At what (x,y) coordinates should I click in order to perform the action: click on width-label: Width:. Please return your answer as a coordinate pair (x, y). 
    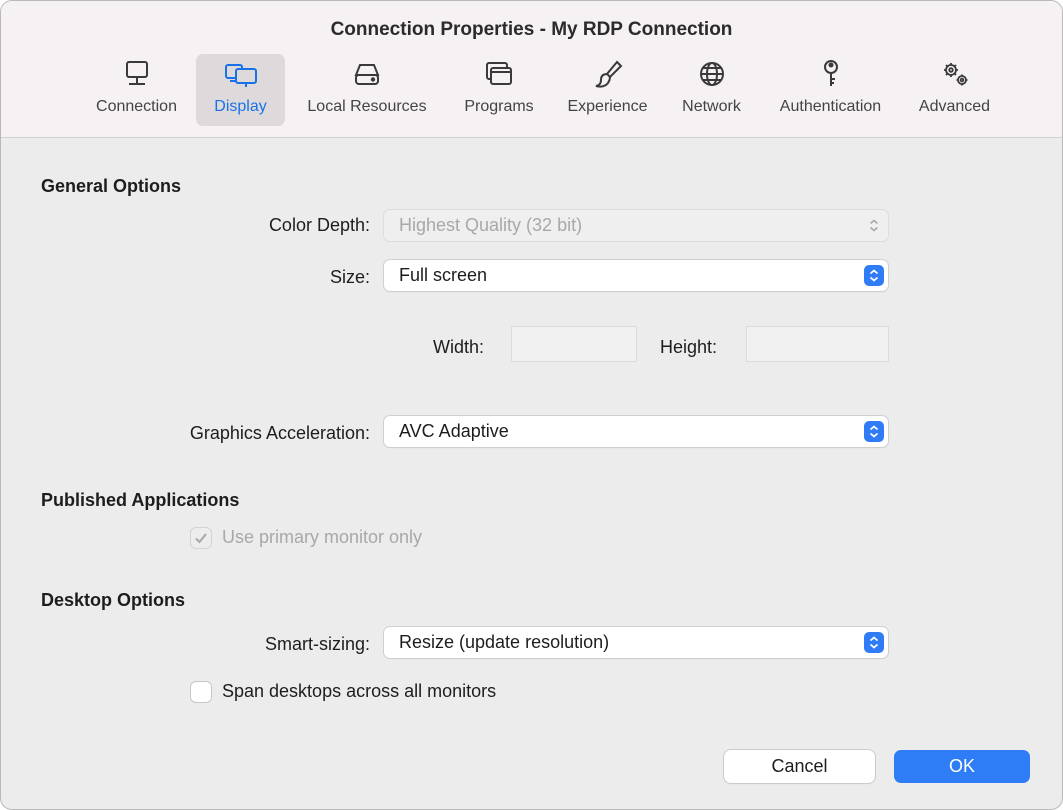
    Looking at the image, I should click on (459, 347).